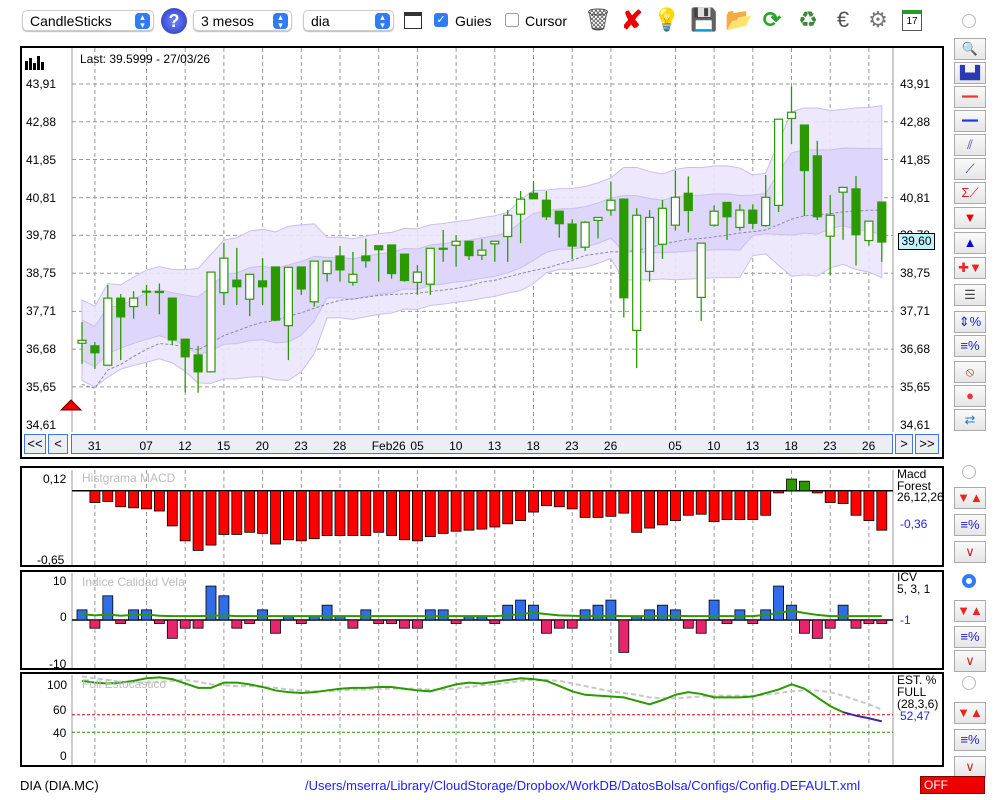 This screenshot has width=1000, height=800. I want to click on add-signal-button: ✚▼, so click(970, 268).